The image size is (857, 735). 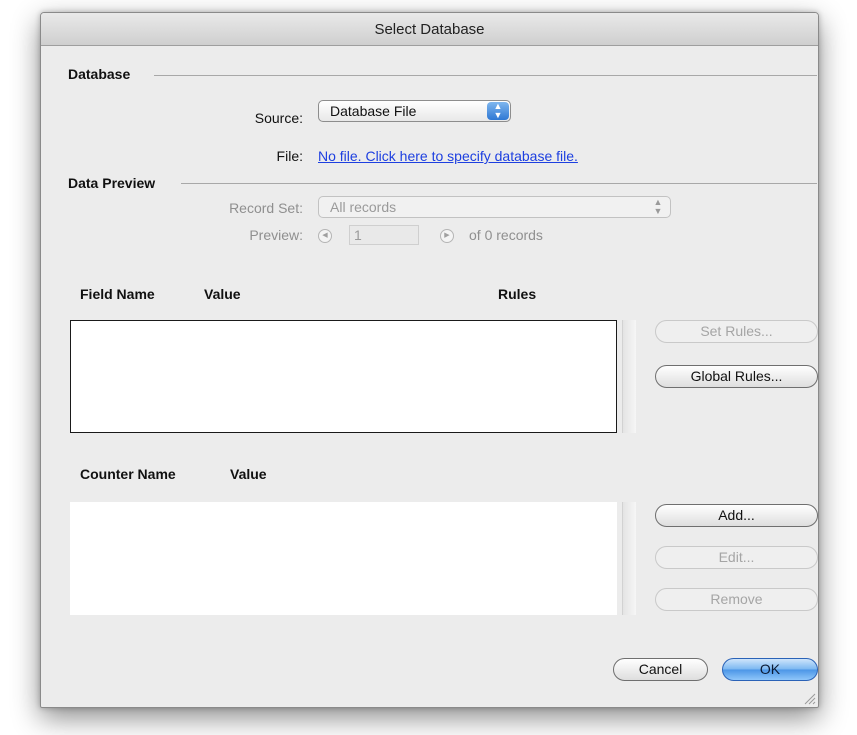 What do you see at coordinates (809, 698) in the screenshot?
I see `resize-grip-icon` at bounding box center [809, 698].